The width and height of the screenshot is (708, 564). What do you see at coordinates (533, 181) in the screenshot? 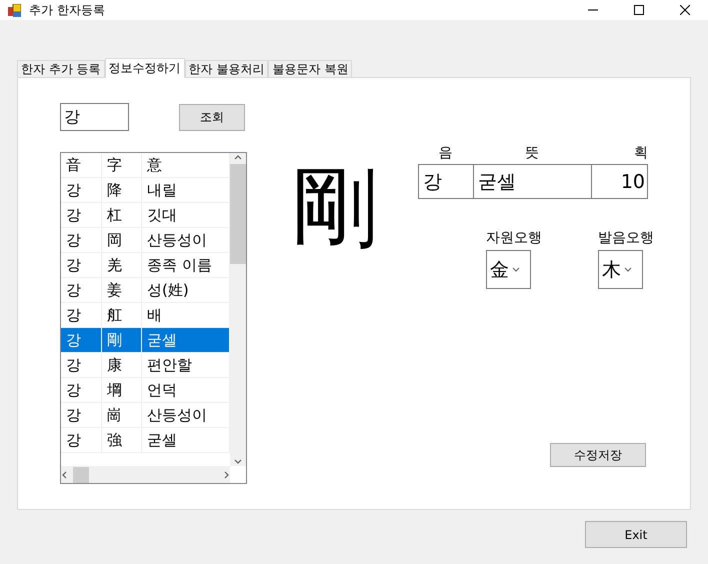
I see `detail-field: 굳셀` at bounding box center [533, 181].